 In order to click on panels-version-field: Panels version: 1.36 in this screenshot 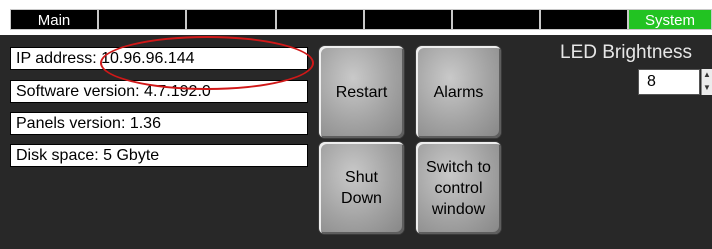, I will do `click(159, 123)`.